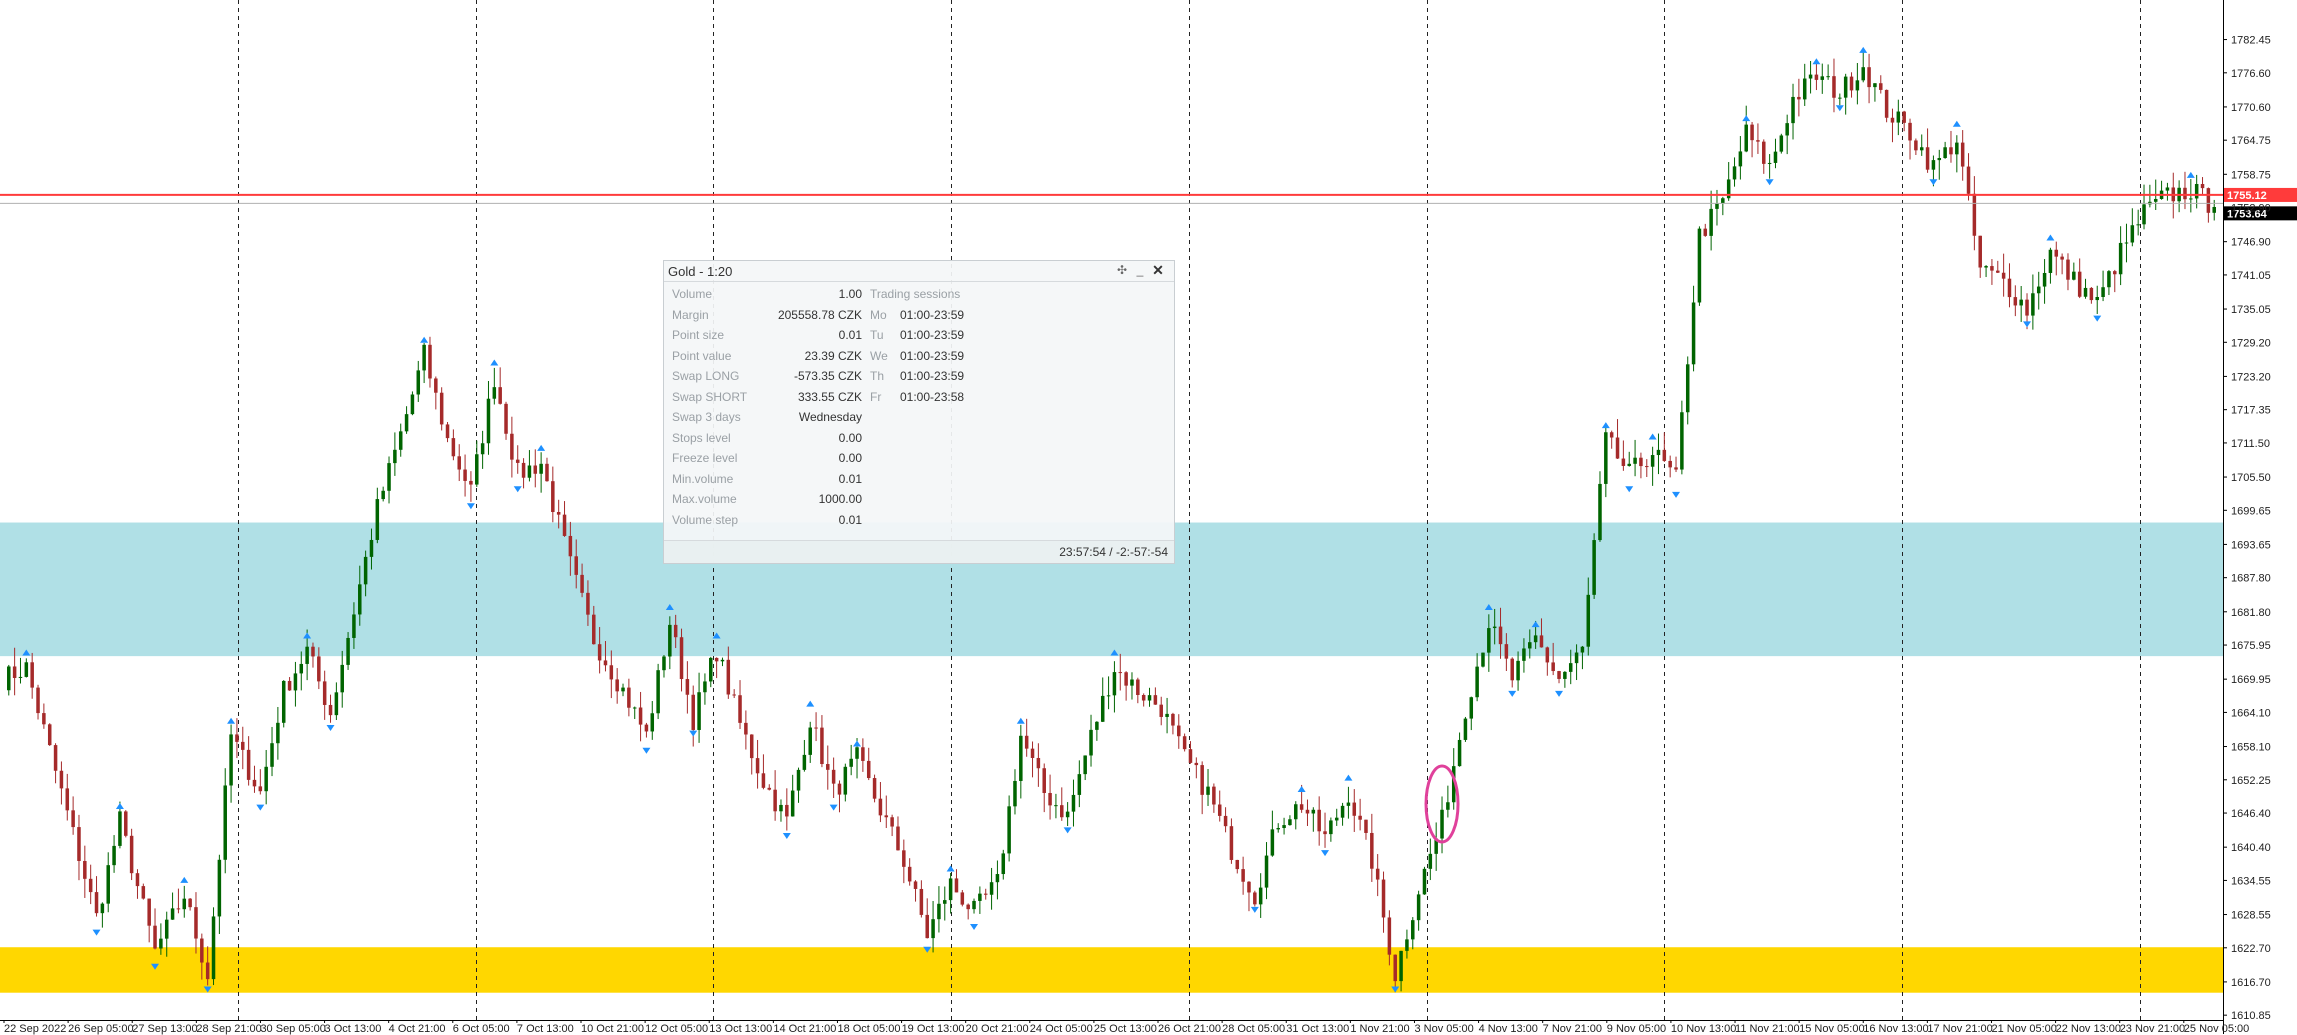  I want to click on panel-header: Gold - 1:20 ✣ _ ✕, so click(919, 271).